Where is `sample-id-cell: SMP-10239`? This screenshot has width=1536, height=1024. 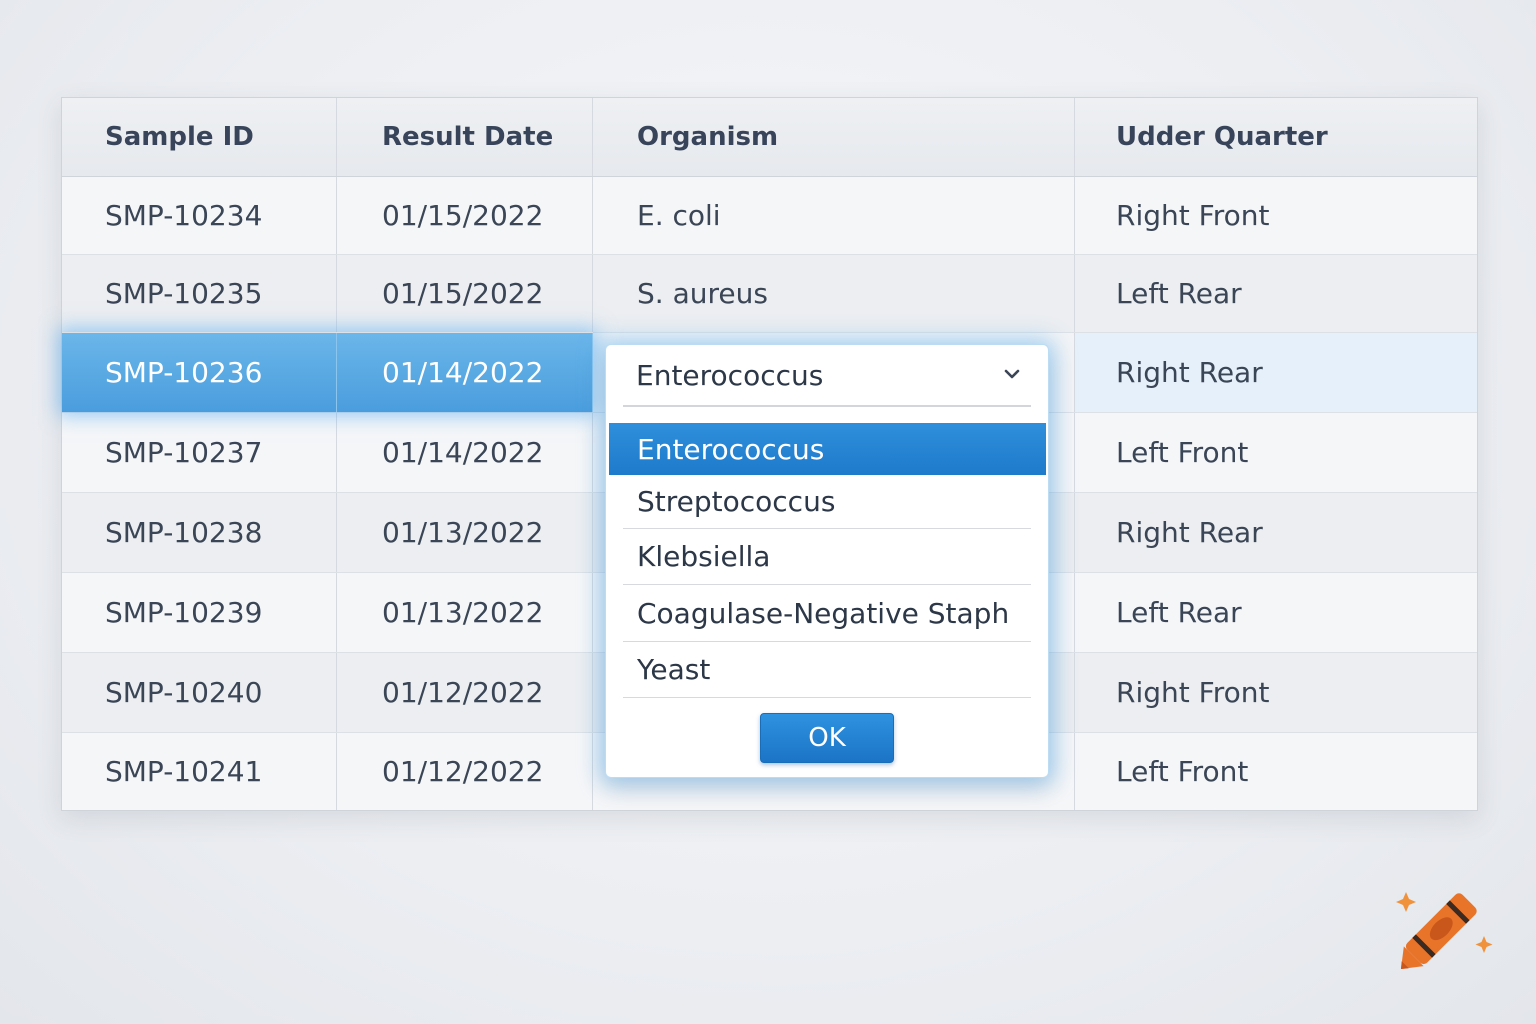
sample-id-cell: SMP-10239 is located at coordinates (199, 612).